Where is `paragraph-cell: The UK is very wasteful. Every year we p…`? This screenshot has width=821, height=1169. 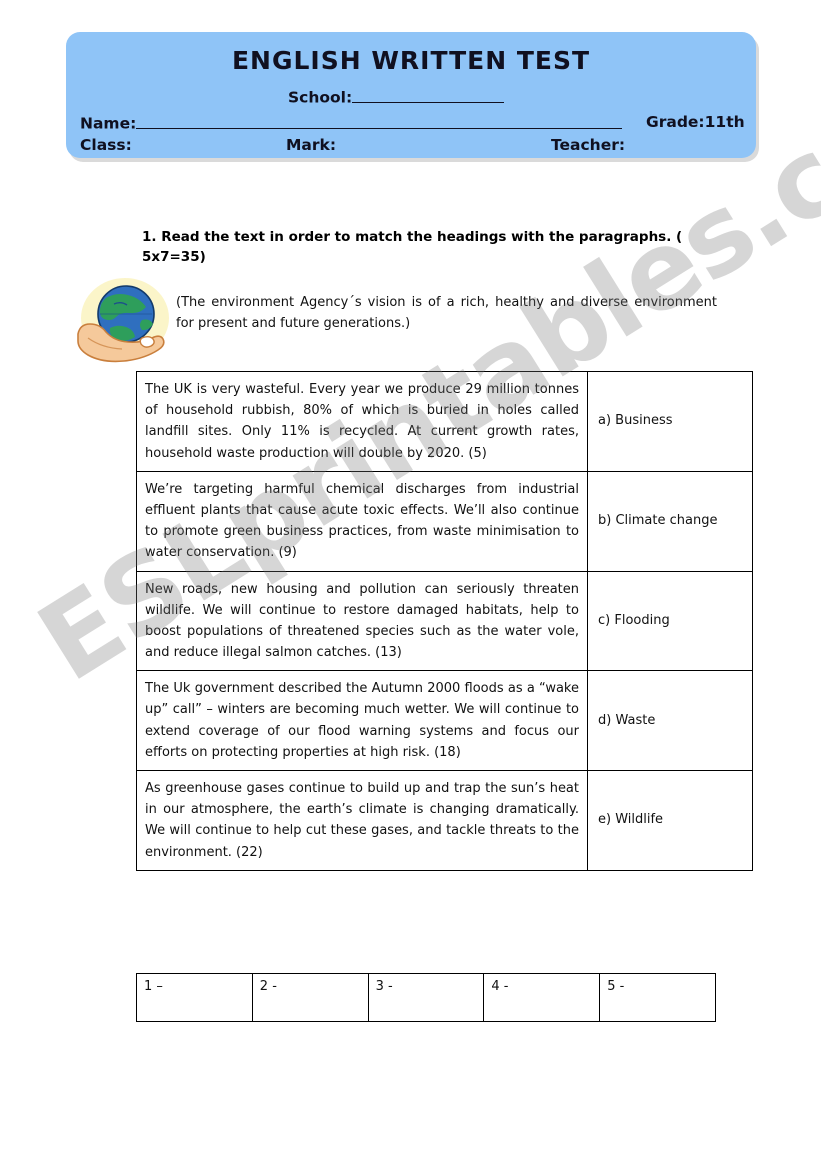
paragraph-cell: The UK is very wasteful. Every year we p… is located at coordinates (362, 421).